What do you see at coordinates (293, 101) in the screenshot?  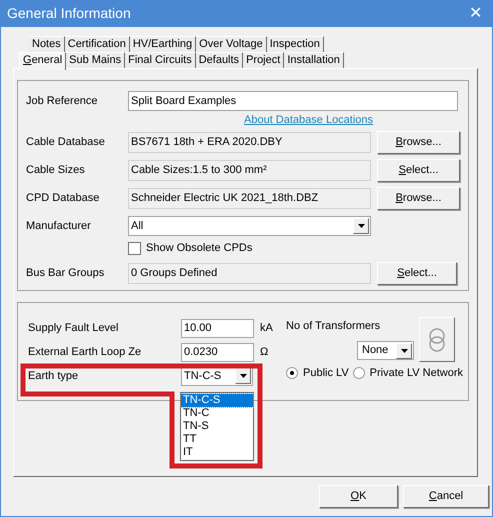 I see `input-field: Split Board Examples` at bounding box center [293, 101].